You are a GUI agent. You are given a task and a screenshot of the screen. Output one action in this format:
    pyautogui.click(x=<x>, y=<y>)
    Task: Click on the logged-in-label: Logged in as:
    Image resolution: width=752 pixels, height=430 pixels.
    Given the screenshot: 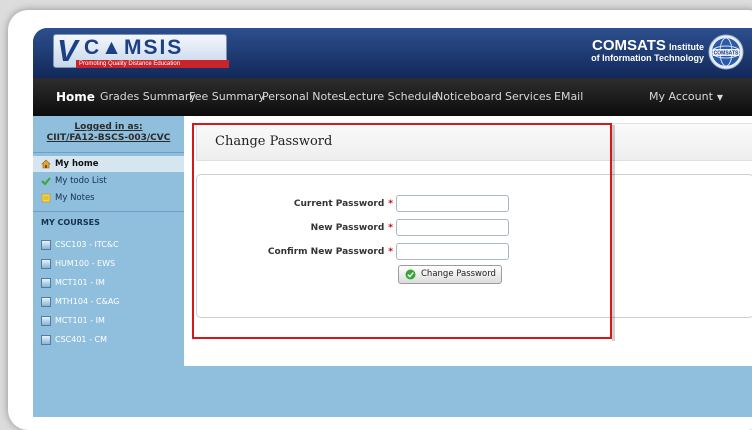 What is the action you would take?
    pyautogui.click(x=108, y=127)
    